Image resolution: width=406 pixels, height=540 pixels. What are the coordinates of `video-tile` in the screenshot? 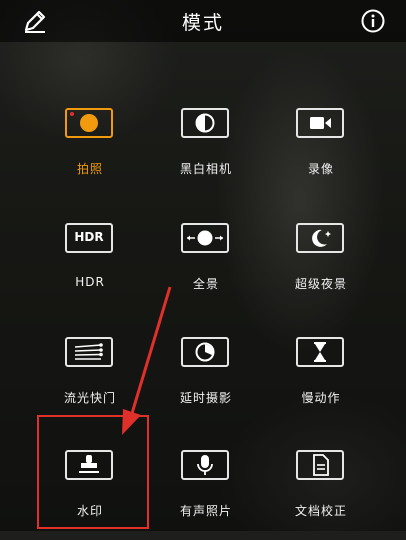 It's located at (320, 123).